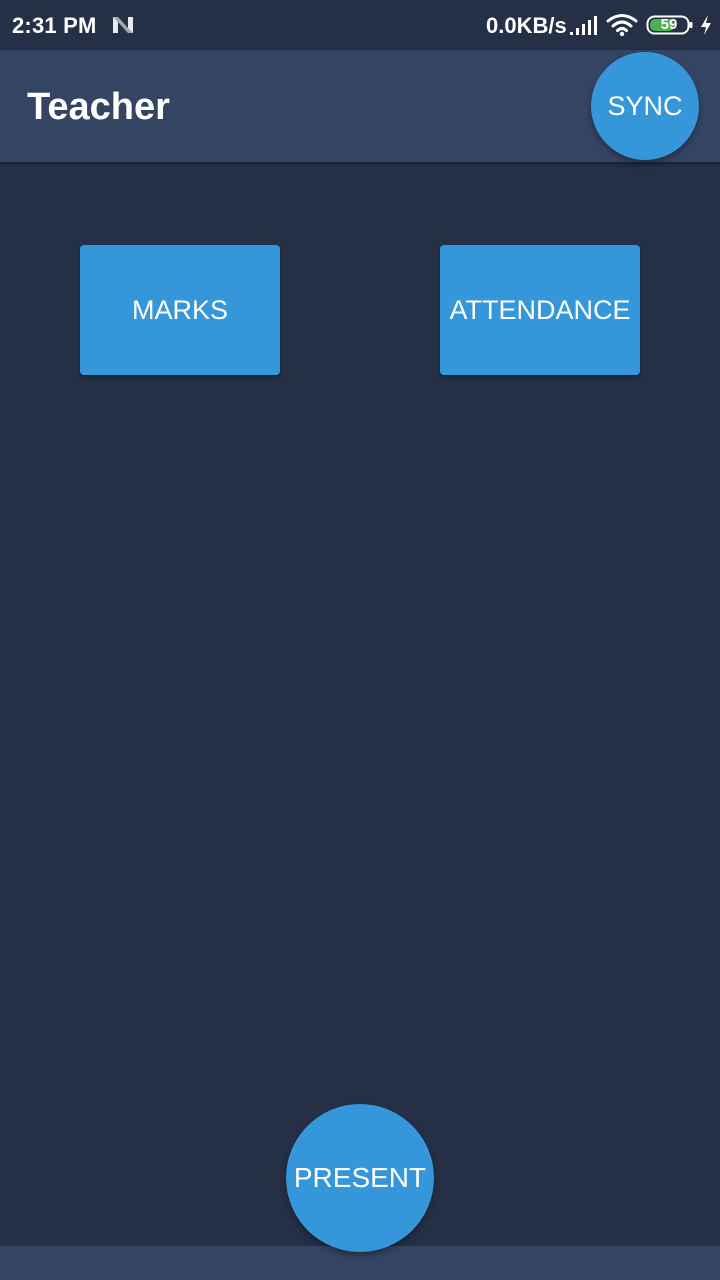  I want to click on sync-button: SYNC, so click(645, 106).